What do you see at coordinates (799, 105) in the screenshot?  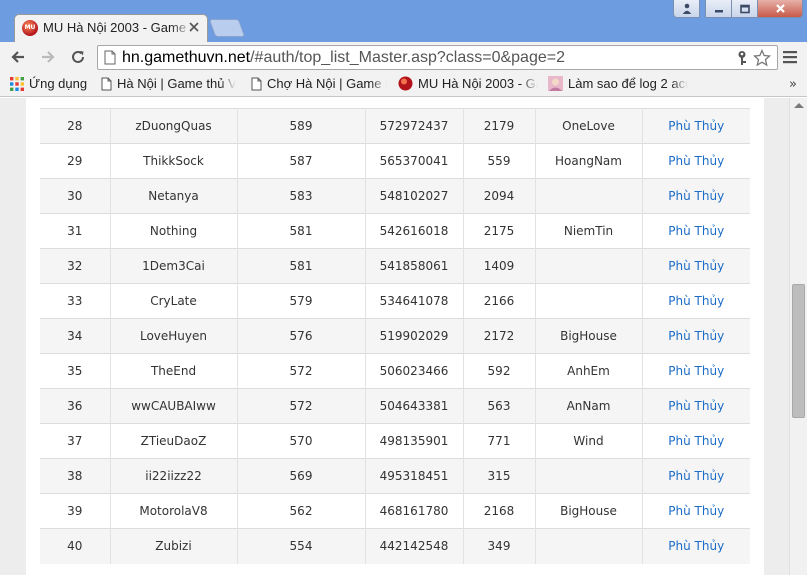 I see `scroll-up-arrow-icon` at bounding box center [799, 105].